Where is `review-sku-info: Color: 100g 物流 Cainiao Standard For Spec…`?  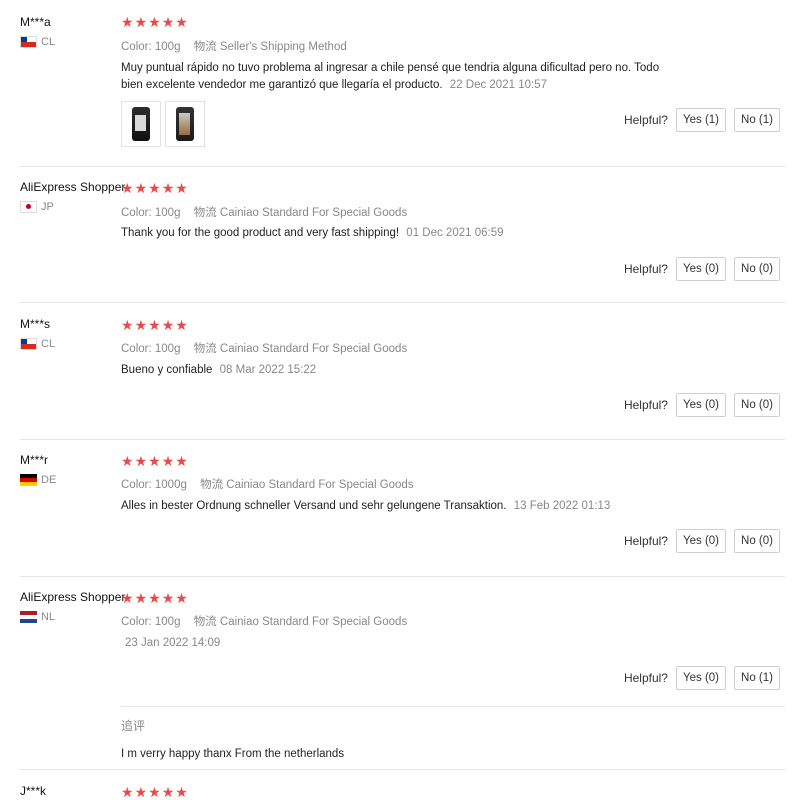
review-sku-info: Color: 100g 物流 Cainiao Standard For Spec… is located at coordinates (264, 212).